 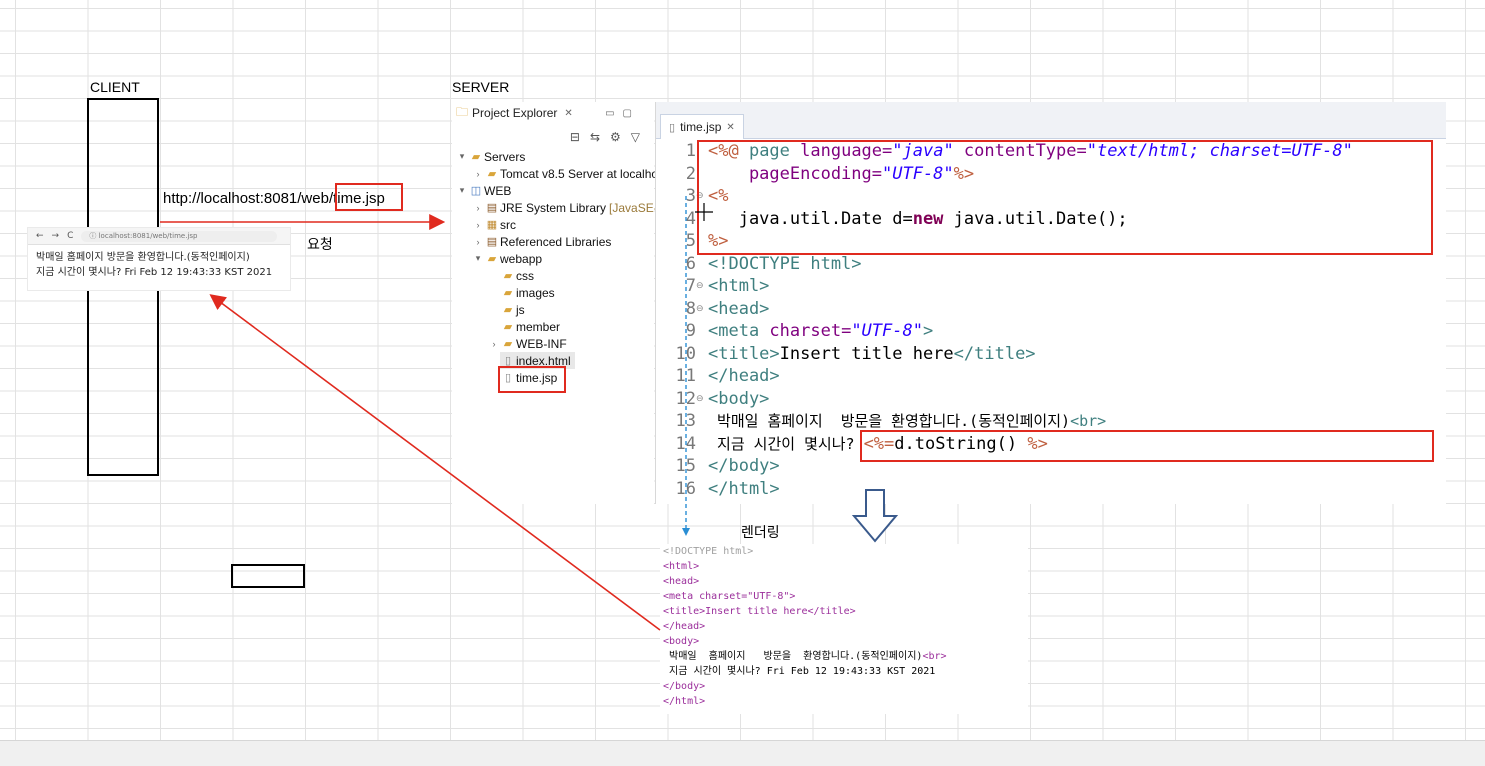 I want to click on response-arrow, so click(x=435, y=462).